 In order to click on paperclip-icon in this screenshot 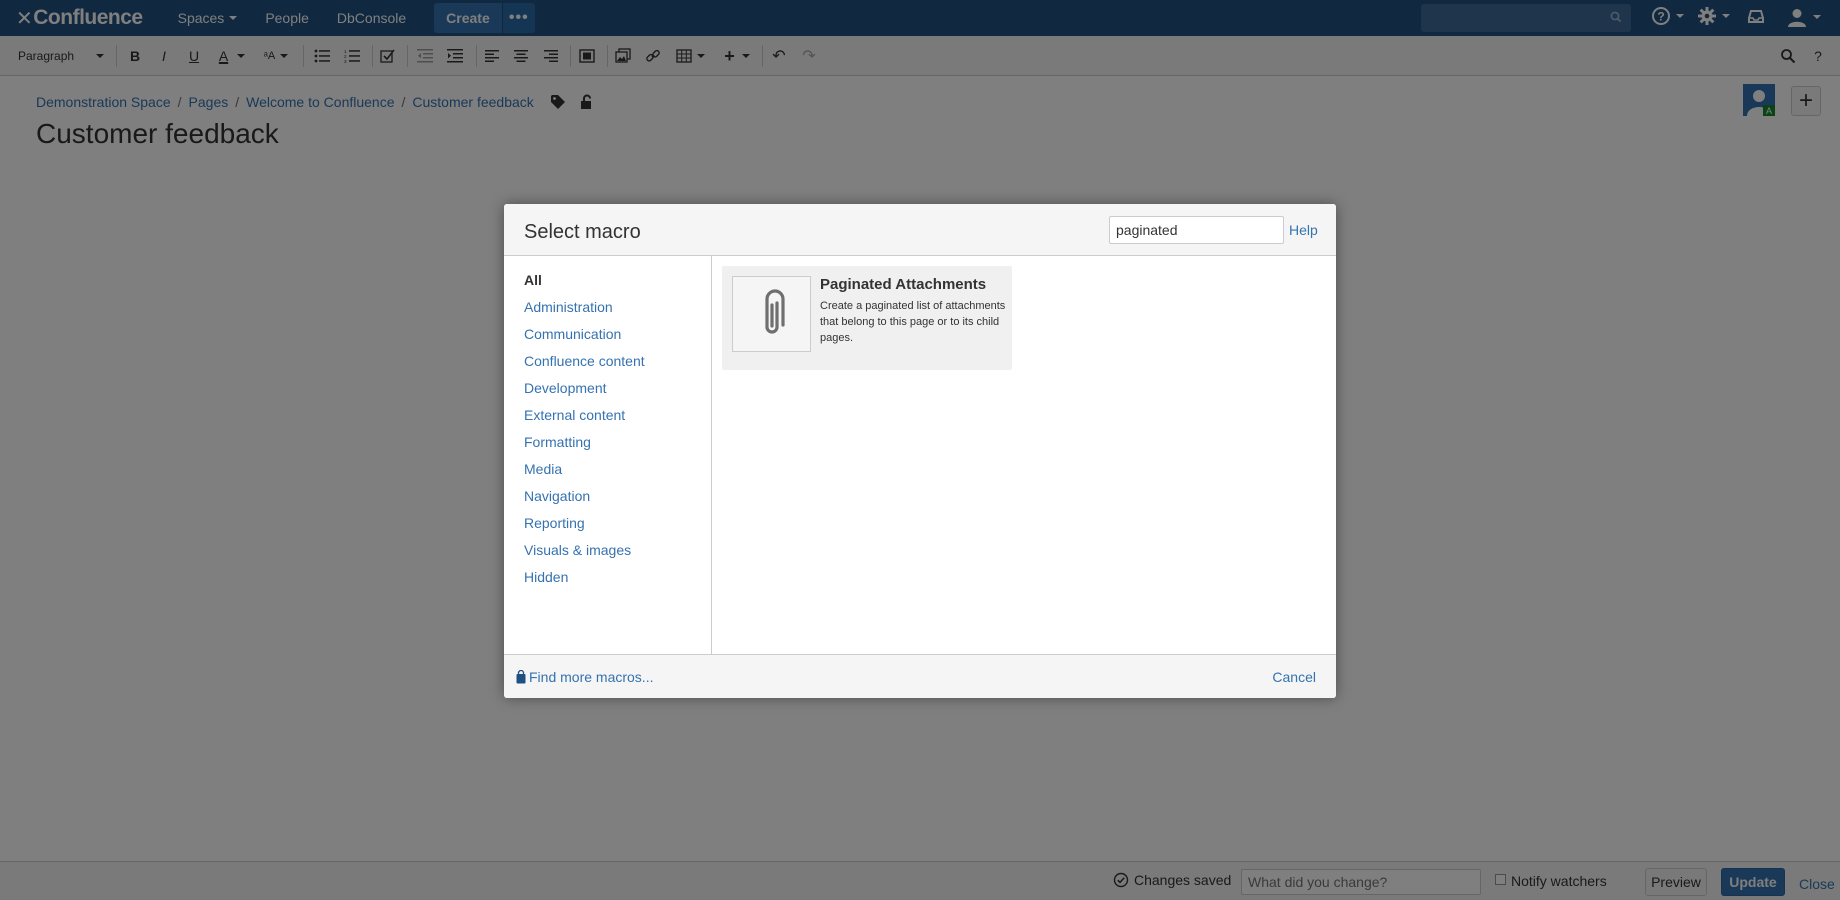, I will do `click(774, 311)`.